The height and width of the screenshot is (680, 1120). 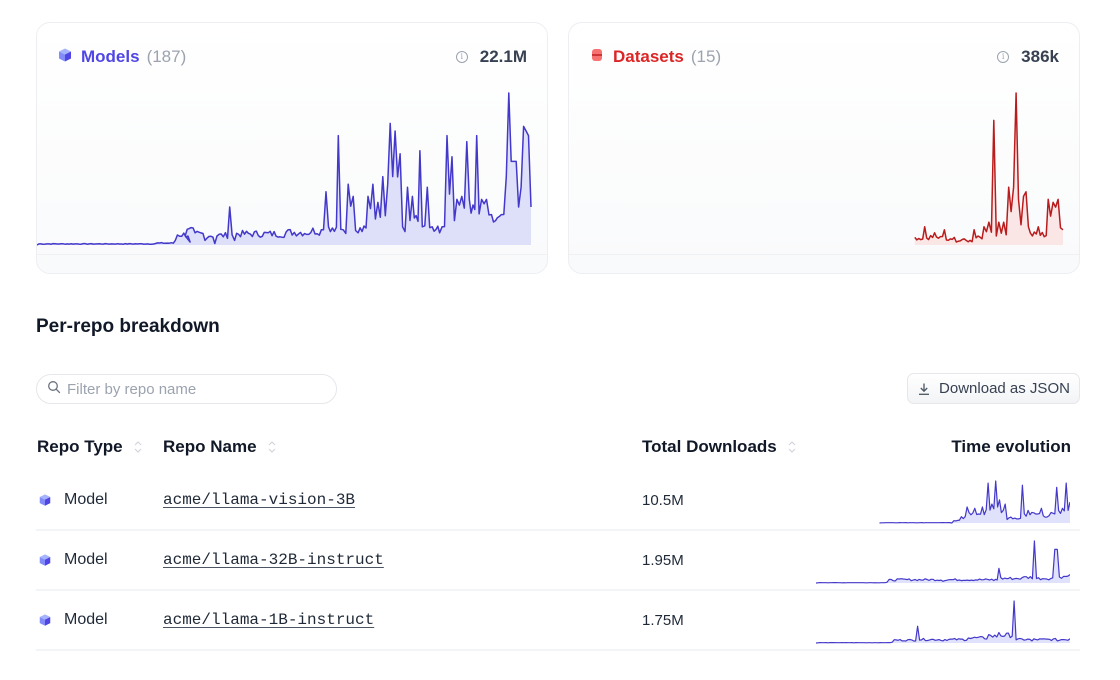 I want to click on column-header-time-evolution: Time evolution, so click(x=1011, y=447).